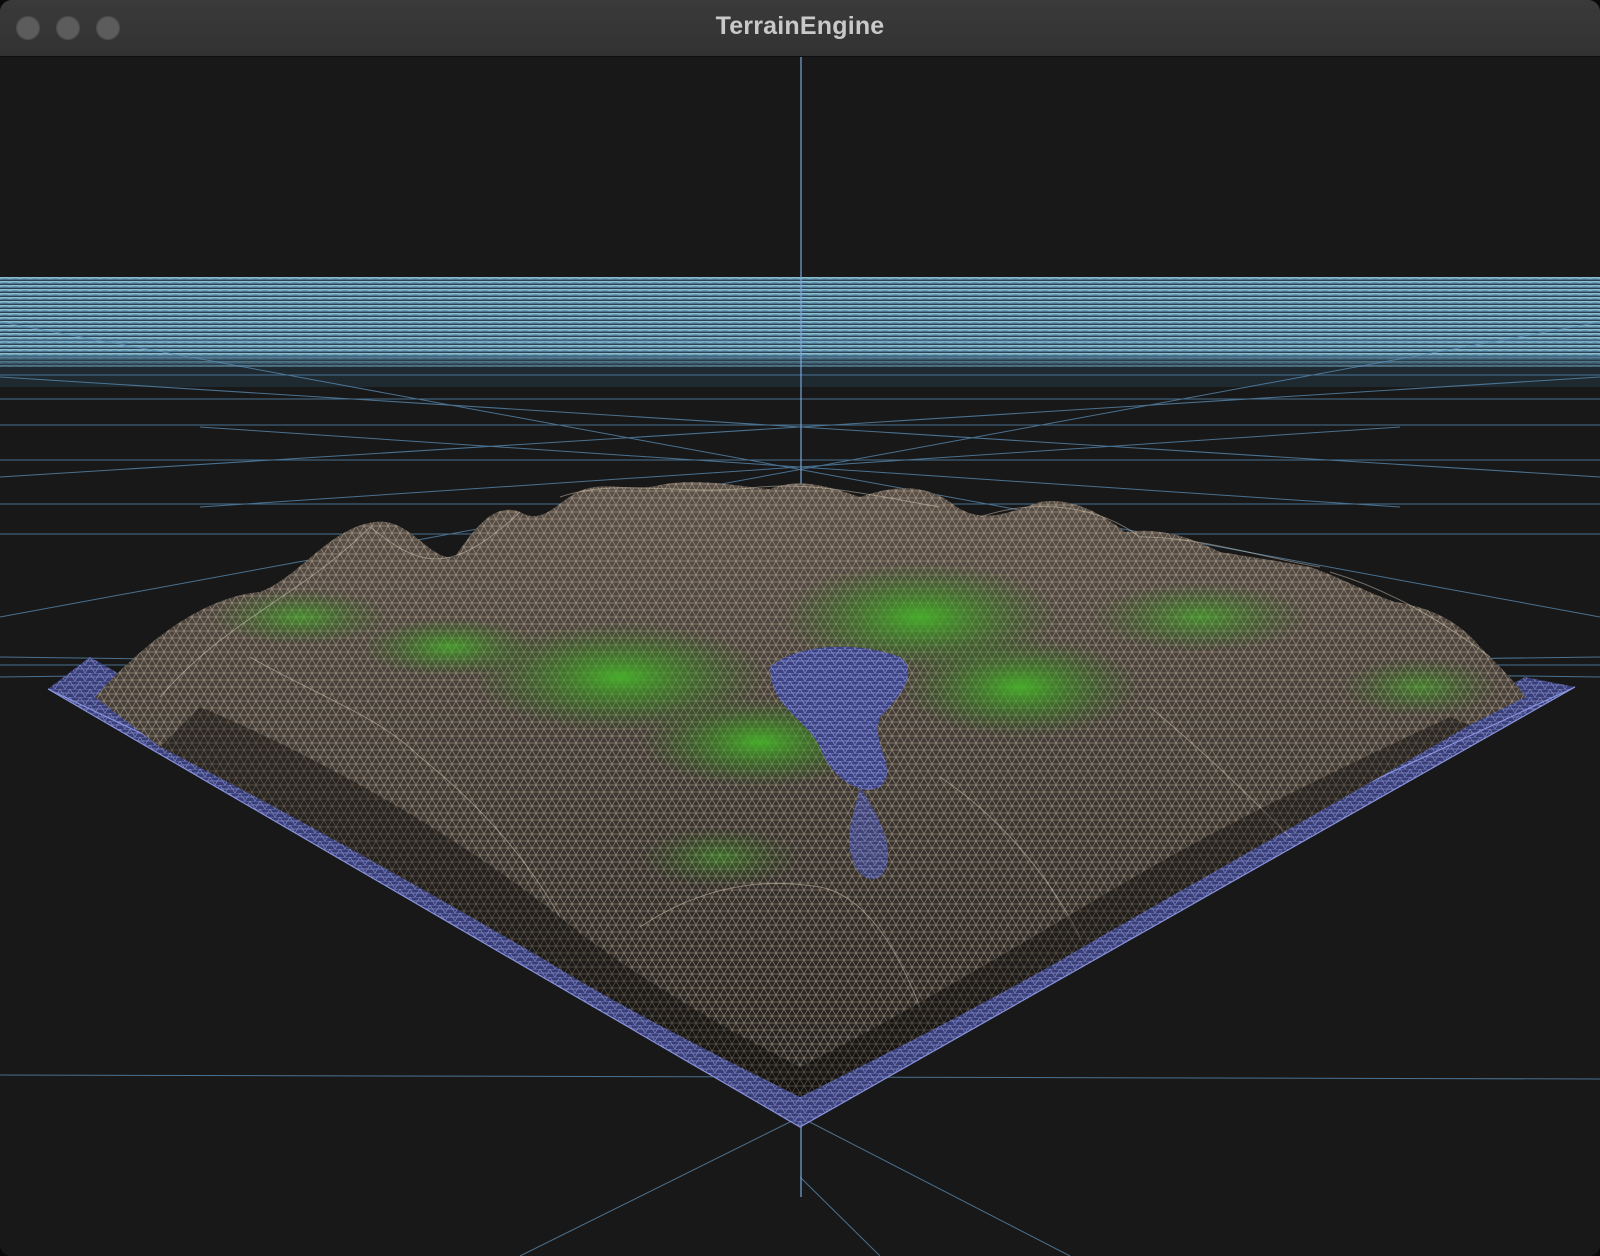 The height and width of the screenshot is (1256, 1600). What do you see at coordinates (800, 332) in the screenshot?
I see `horizon-ocean` at bounding box center [800, 332].